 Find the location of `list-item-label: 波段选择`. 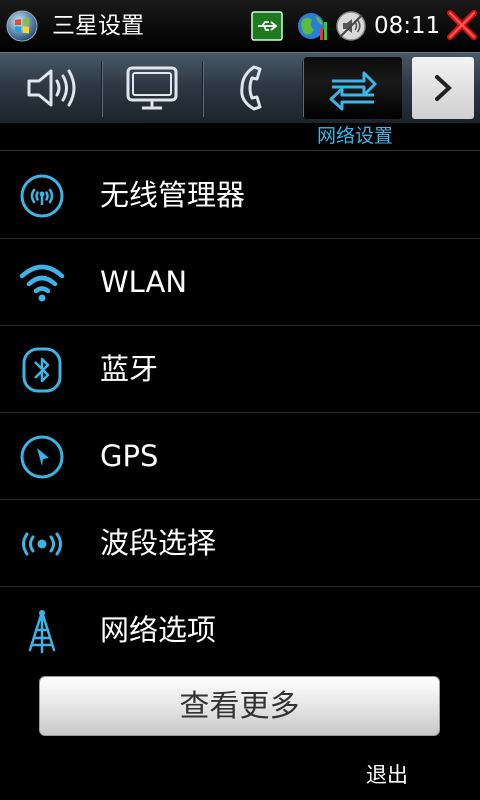

list-item-label: 波段选择 is located at coordinates (158, 543).